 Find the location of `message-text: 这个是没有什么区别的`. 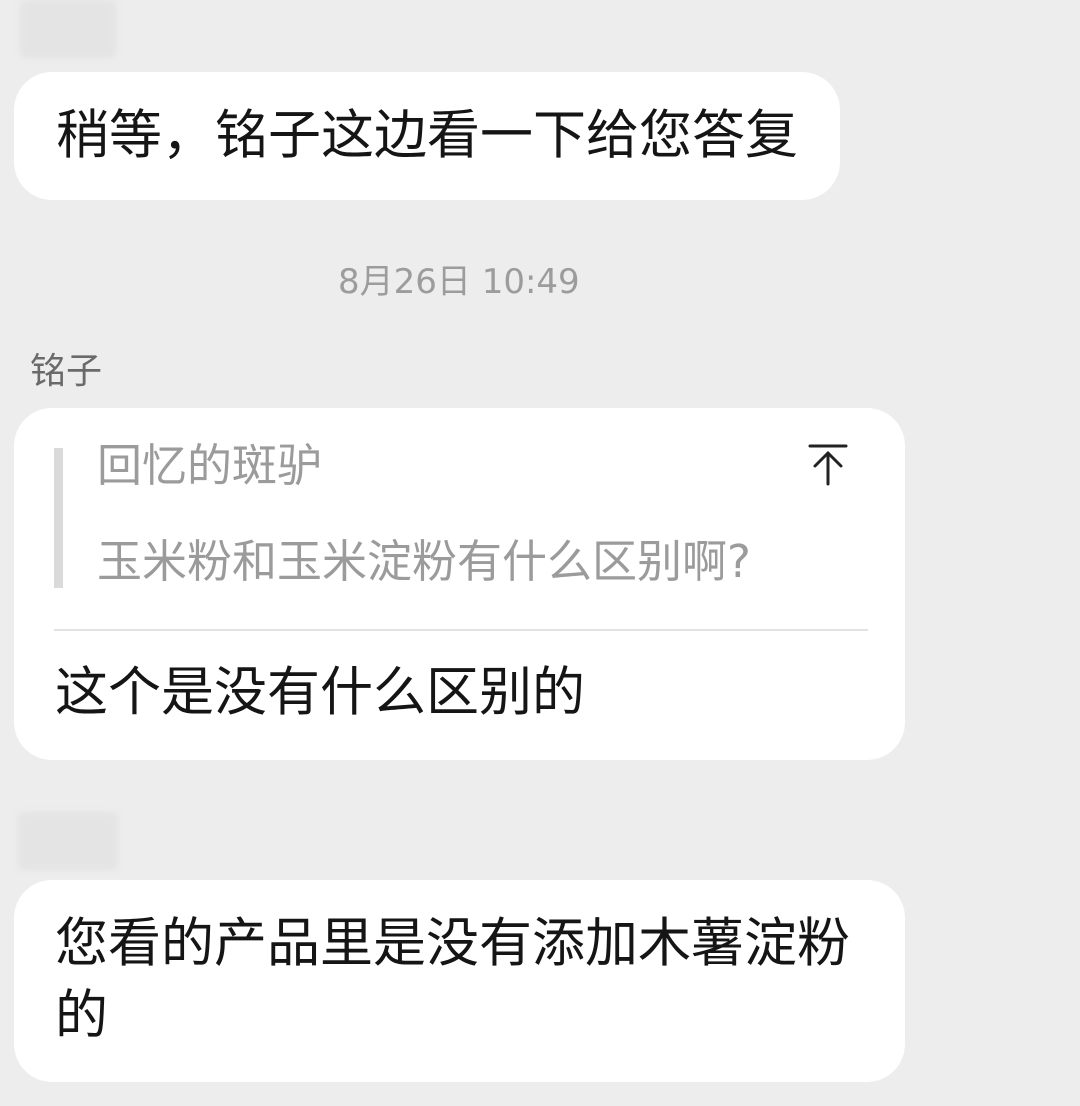

message-text: 这个是没有什么区别的 is located at coordinates (320, 692).